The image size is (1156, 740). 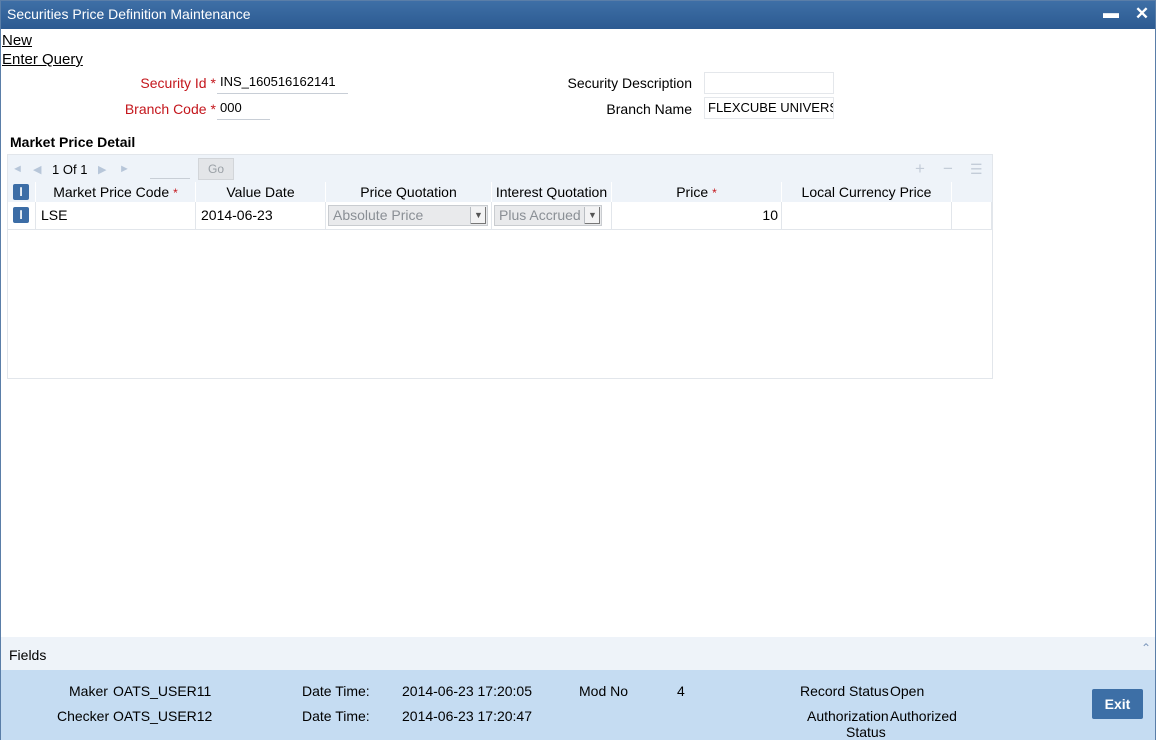 What do you see at coordinates (178, 83) in the screenshot?
I see `security-id-label: Security Id *` at bounding box center [178, 83].